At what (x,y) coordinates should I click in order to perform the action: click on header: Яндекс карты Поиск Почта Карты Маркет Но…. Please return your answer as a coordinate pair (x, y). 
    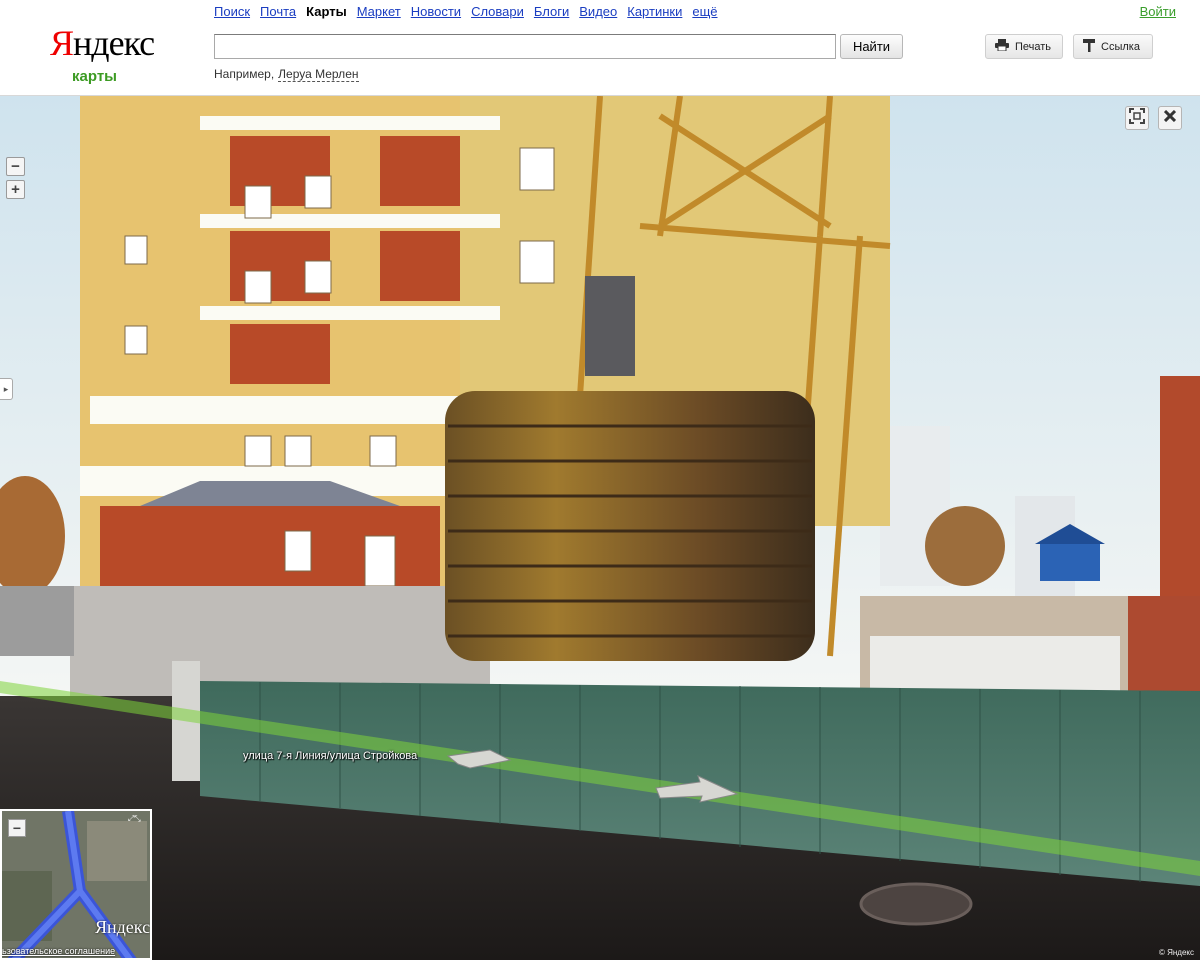
    Looking at the image, I should click on (600, 48).